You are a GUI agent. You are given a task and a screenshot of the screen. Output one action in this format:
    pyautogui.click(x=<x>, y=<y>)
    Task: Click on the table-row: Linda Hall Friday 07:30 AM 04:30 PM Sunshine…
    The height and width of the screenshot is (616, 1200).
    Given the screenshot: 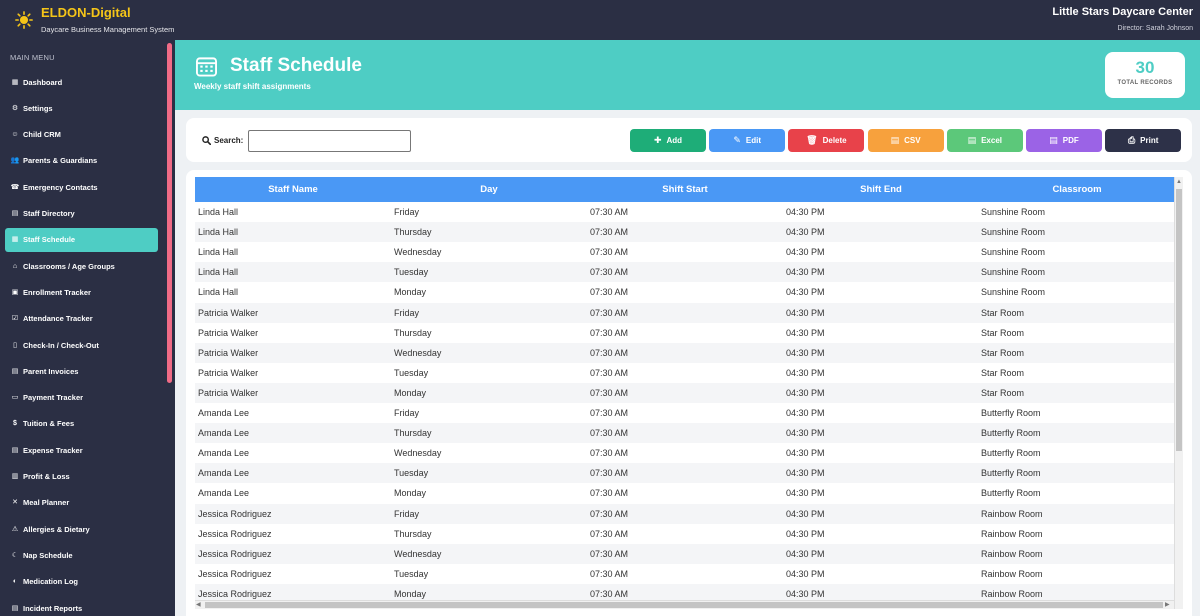 What is the action you would take?
    pyautogui.click(x=684, y=212)
    